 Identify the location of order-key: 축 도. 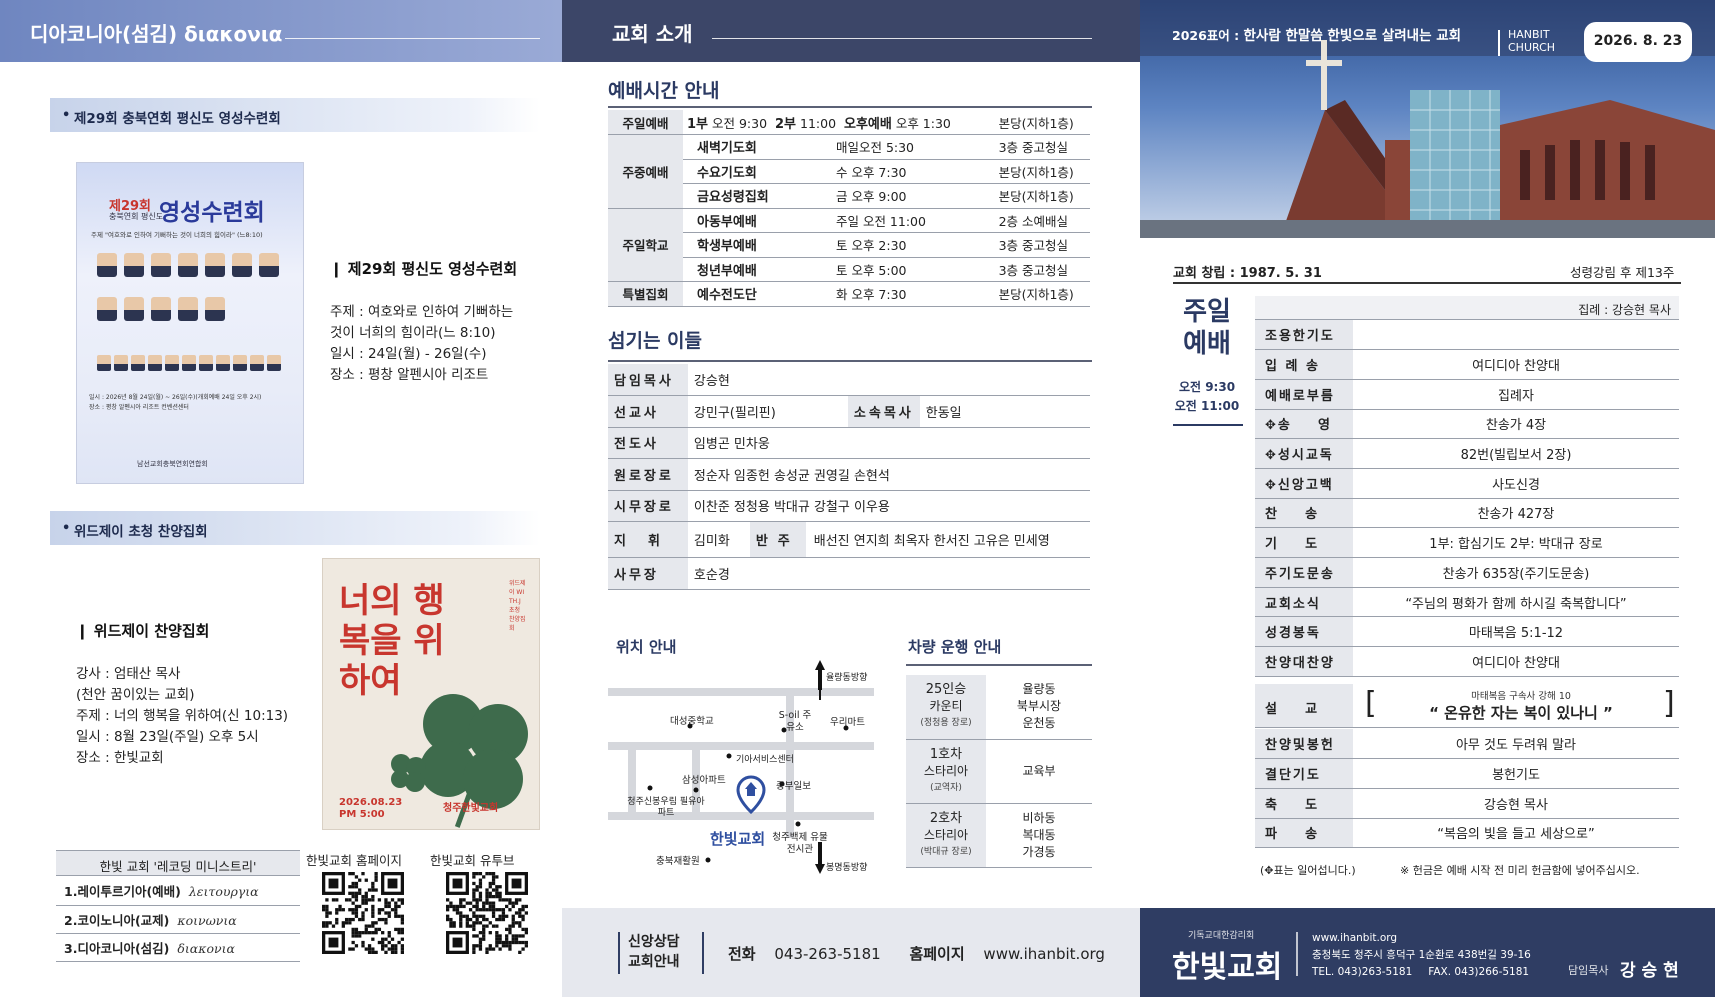
(1304, 803).